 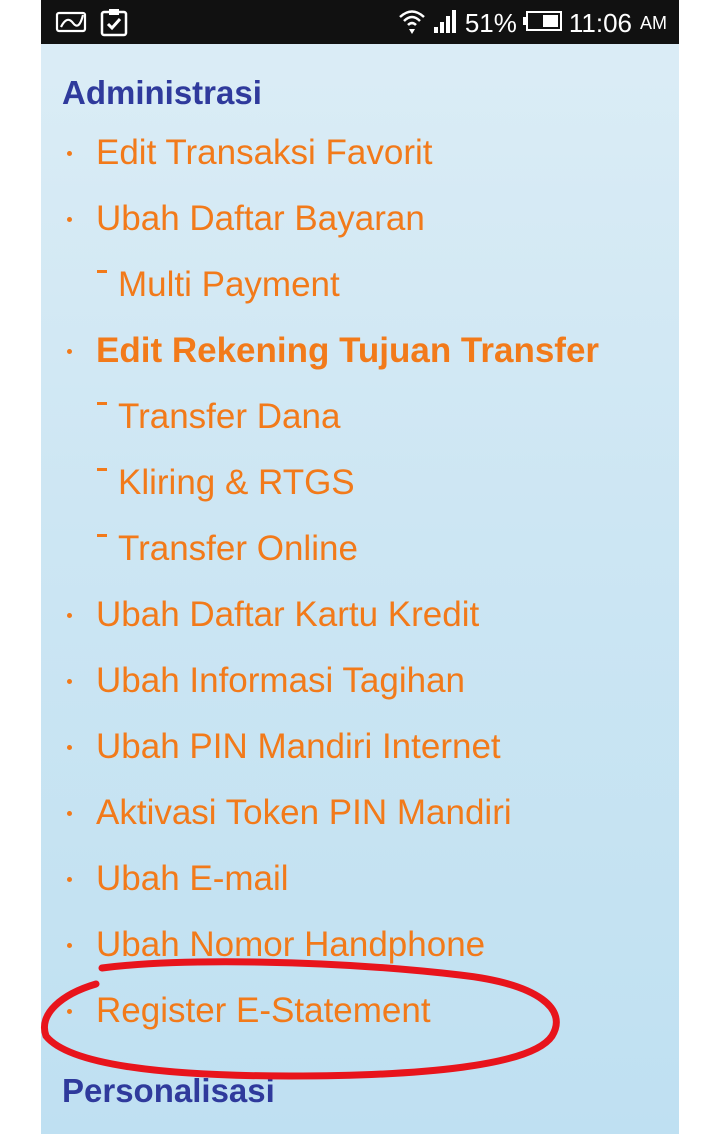 What do you see at coordinates (348, 350) in the screenshot?
I see `menu-item-label: Edit Rekening Tujuan Transfer` at bounding box center [348, 350].